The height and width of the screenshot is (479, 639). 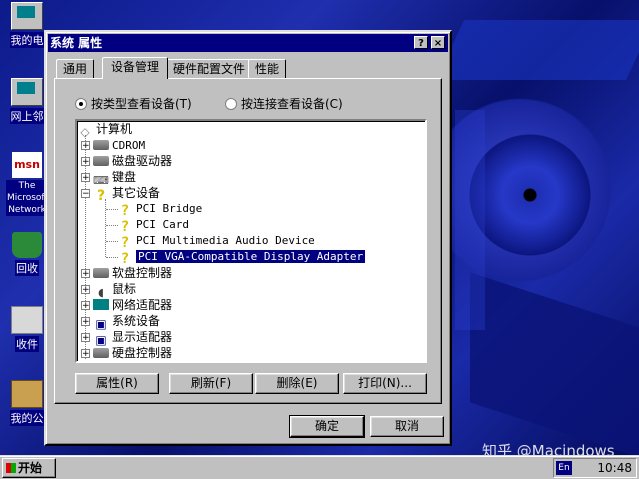 I want to click on tree-node-display-adapters: + ▣ 显示适配器, so click(x=127, y=338).